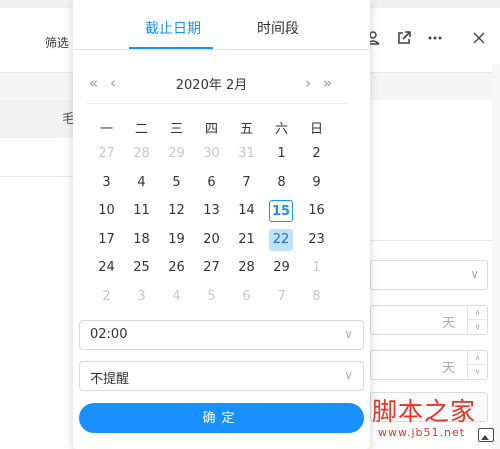  I want to click on next-month-button: ›, so click(308, 83).